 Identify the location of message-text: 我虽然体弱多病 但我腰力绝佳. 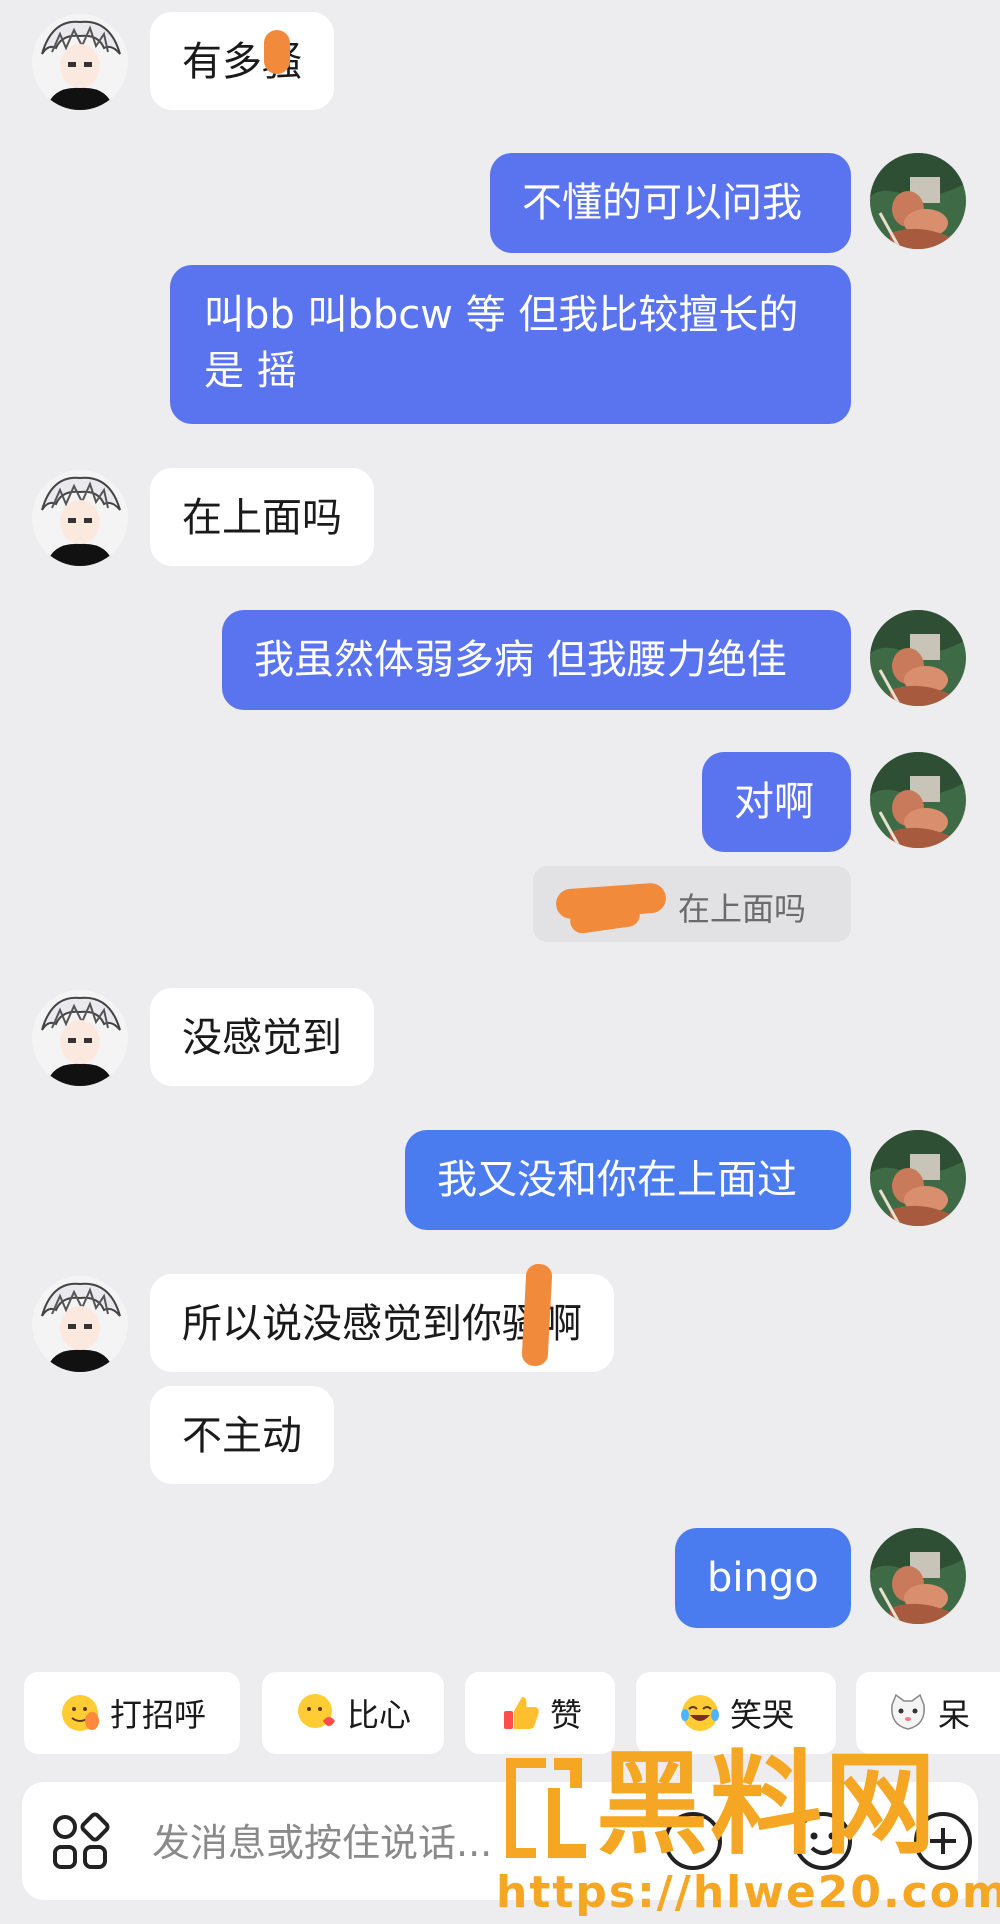
(520, 660).